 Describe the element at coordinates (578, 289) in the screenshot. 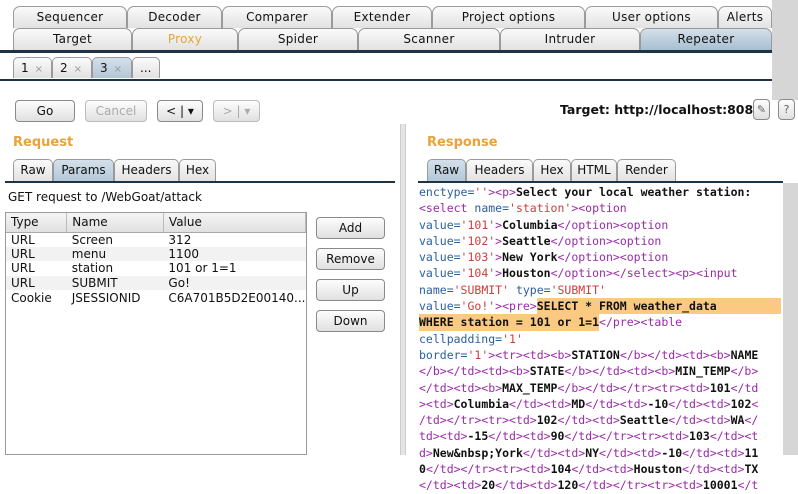

I see `code-token: 'SUBMIT'` at that location.